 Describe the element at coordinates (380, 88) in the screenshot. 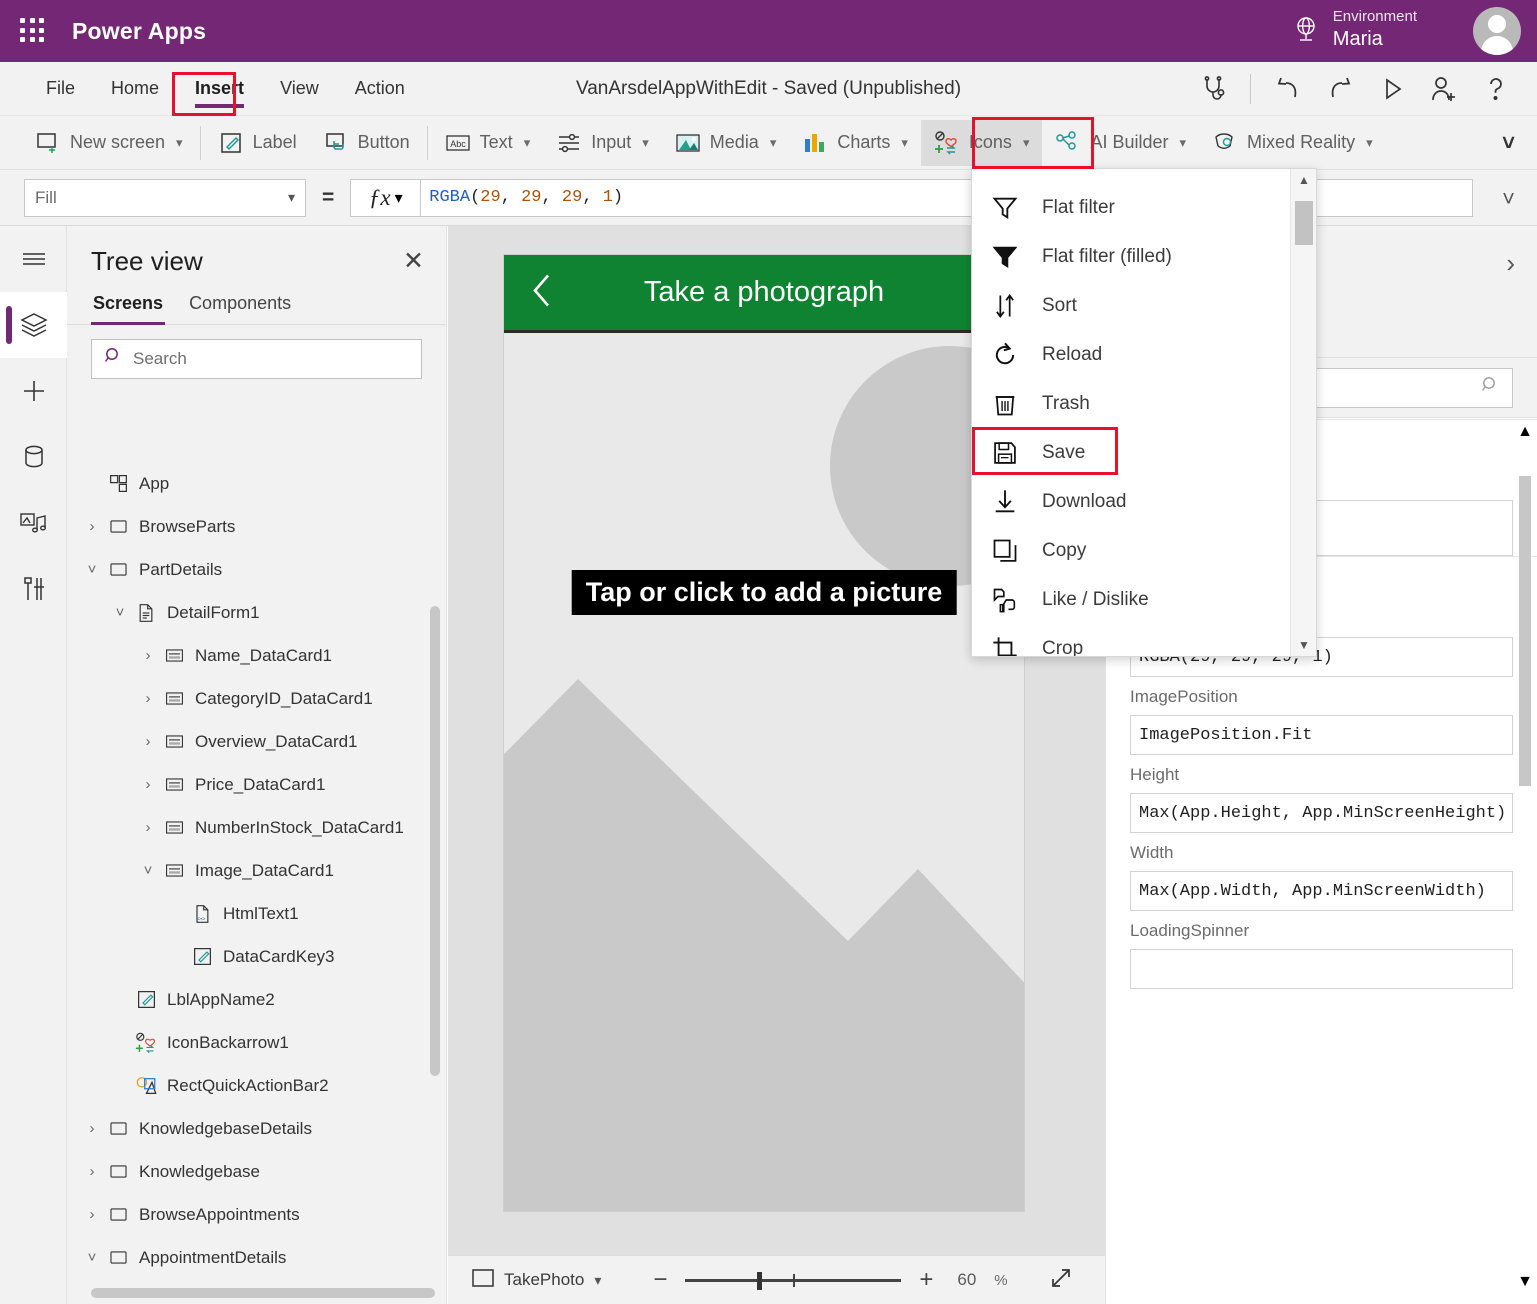

I see `menu-item-action: Action` at that location.